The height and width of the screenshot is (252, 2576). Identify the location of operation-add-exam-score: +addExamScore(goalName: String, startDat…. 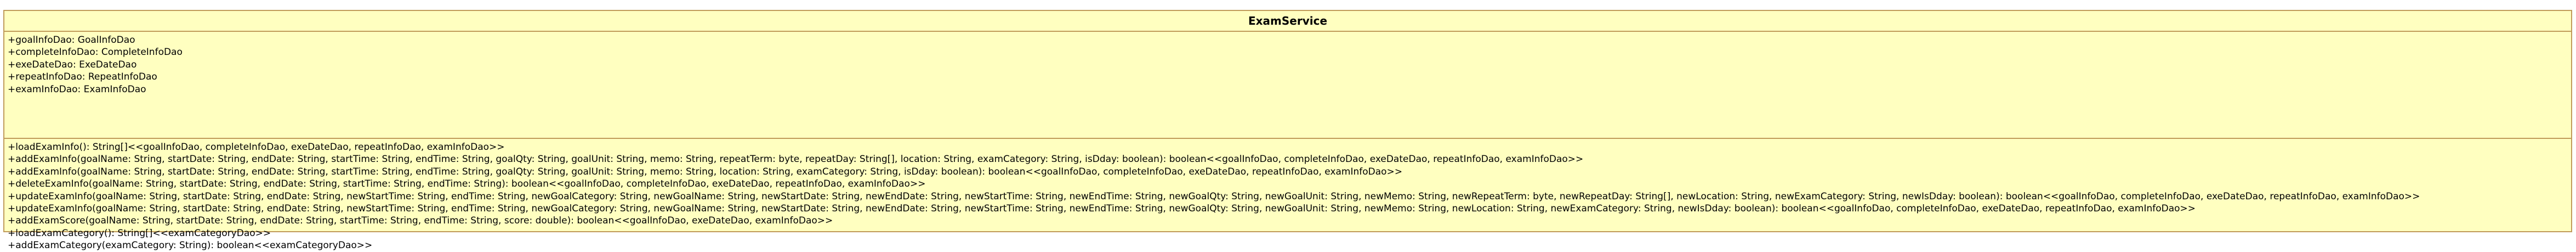
(420, 221).